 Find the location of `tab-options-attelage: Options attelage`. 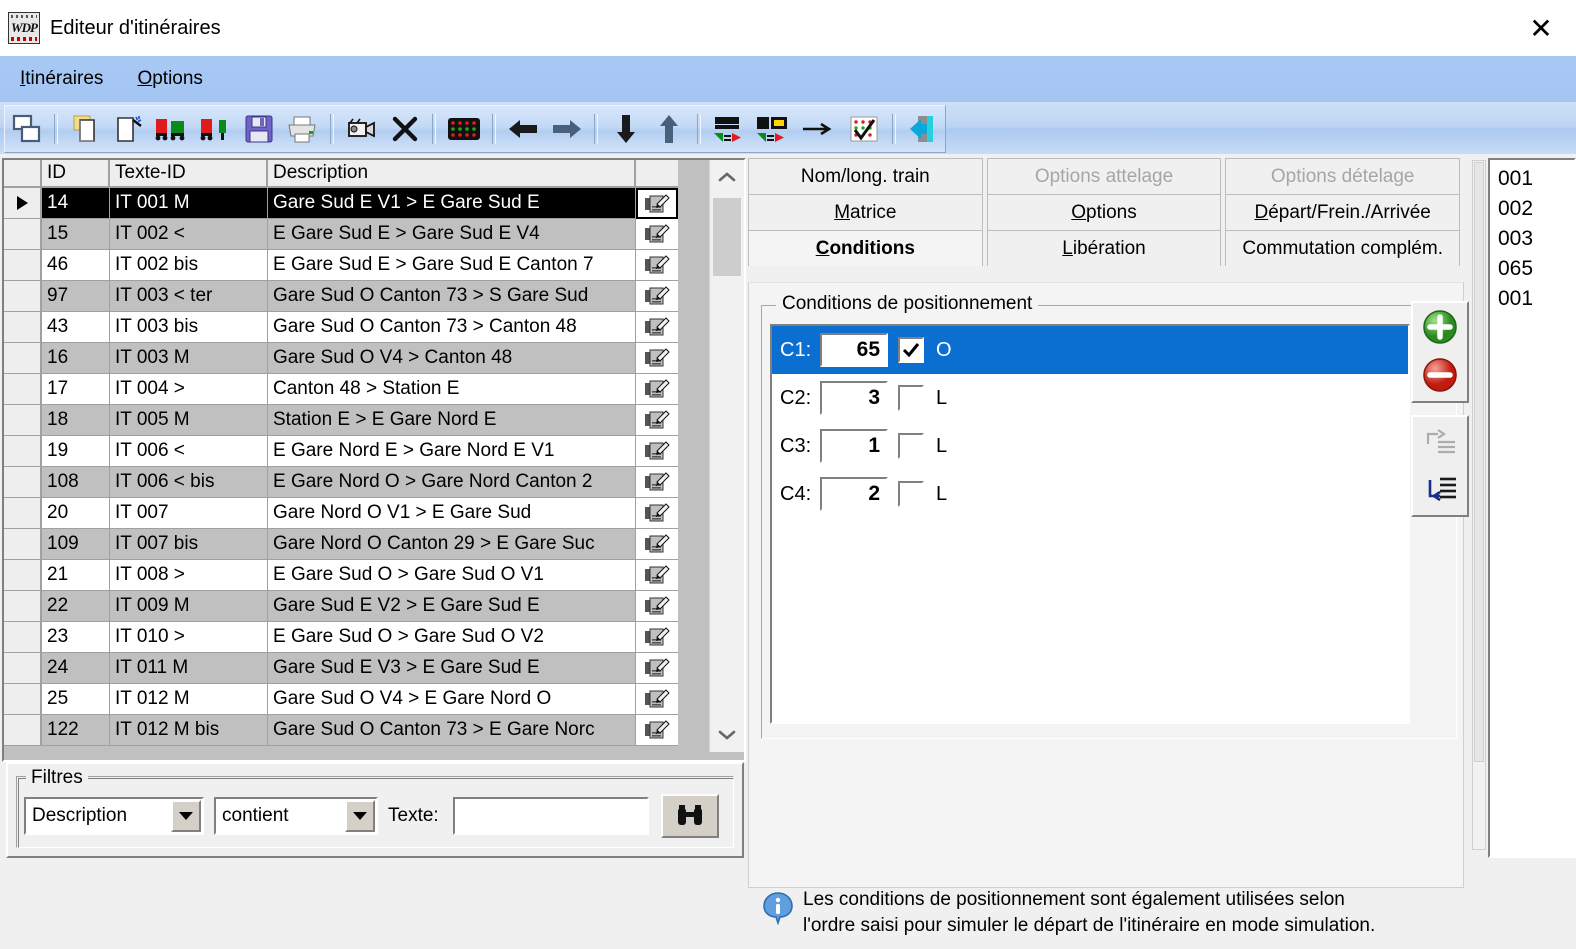

tab-options-attelage: Options attelage is located at coordinates (1104, 176).